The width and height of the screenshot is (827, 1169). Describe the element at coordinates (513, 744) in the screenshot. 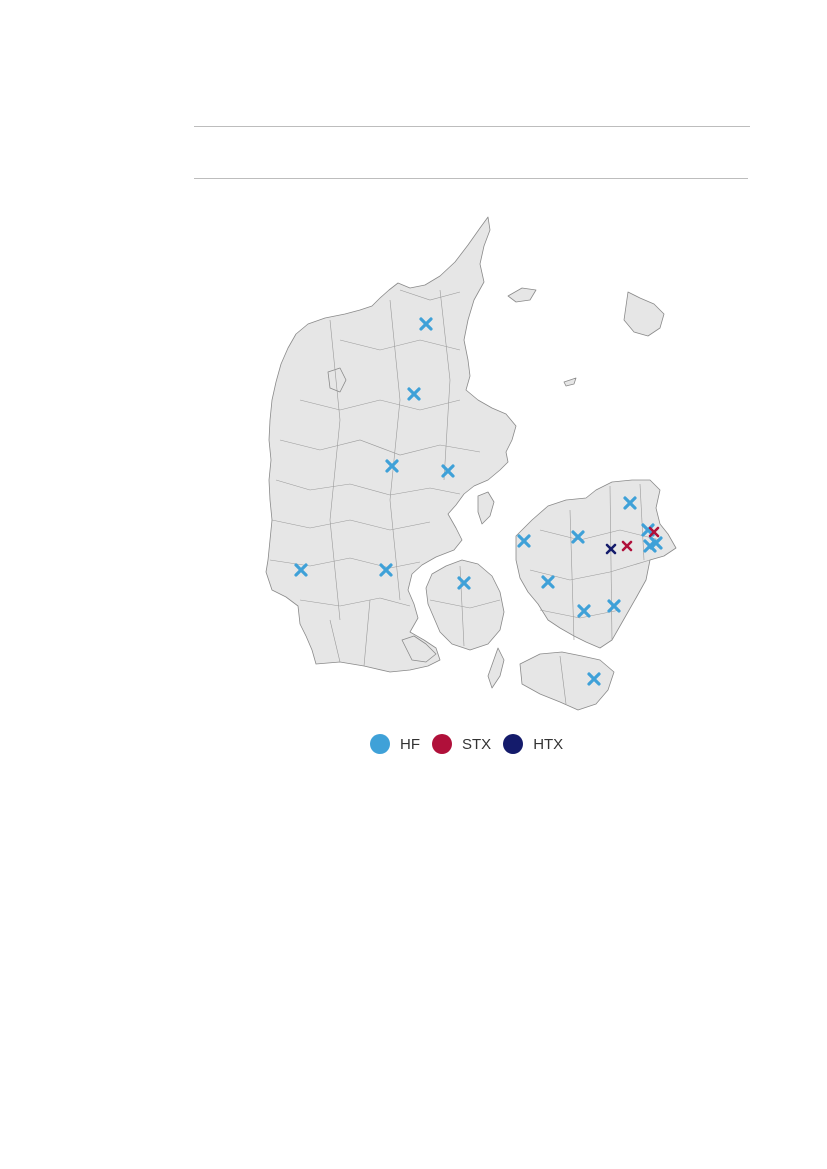

I see `htx-swatch` at that location.